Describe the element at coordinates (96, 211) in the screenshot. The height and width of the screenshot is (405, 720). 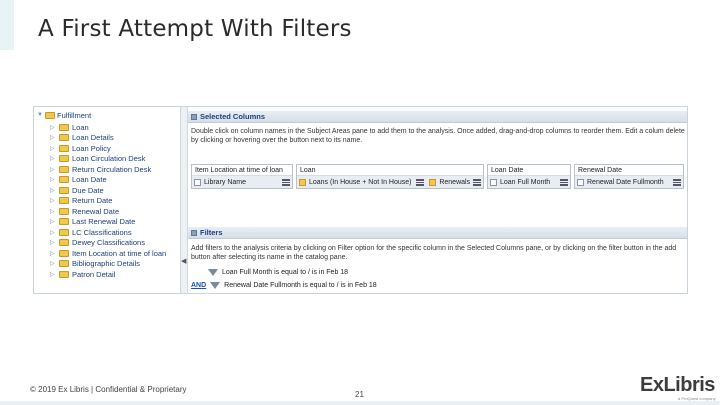
I see `tree-item-label: Renewal Date` at that location.